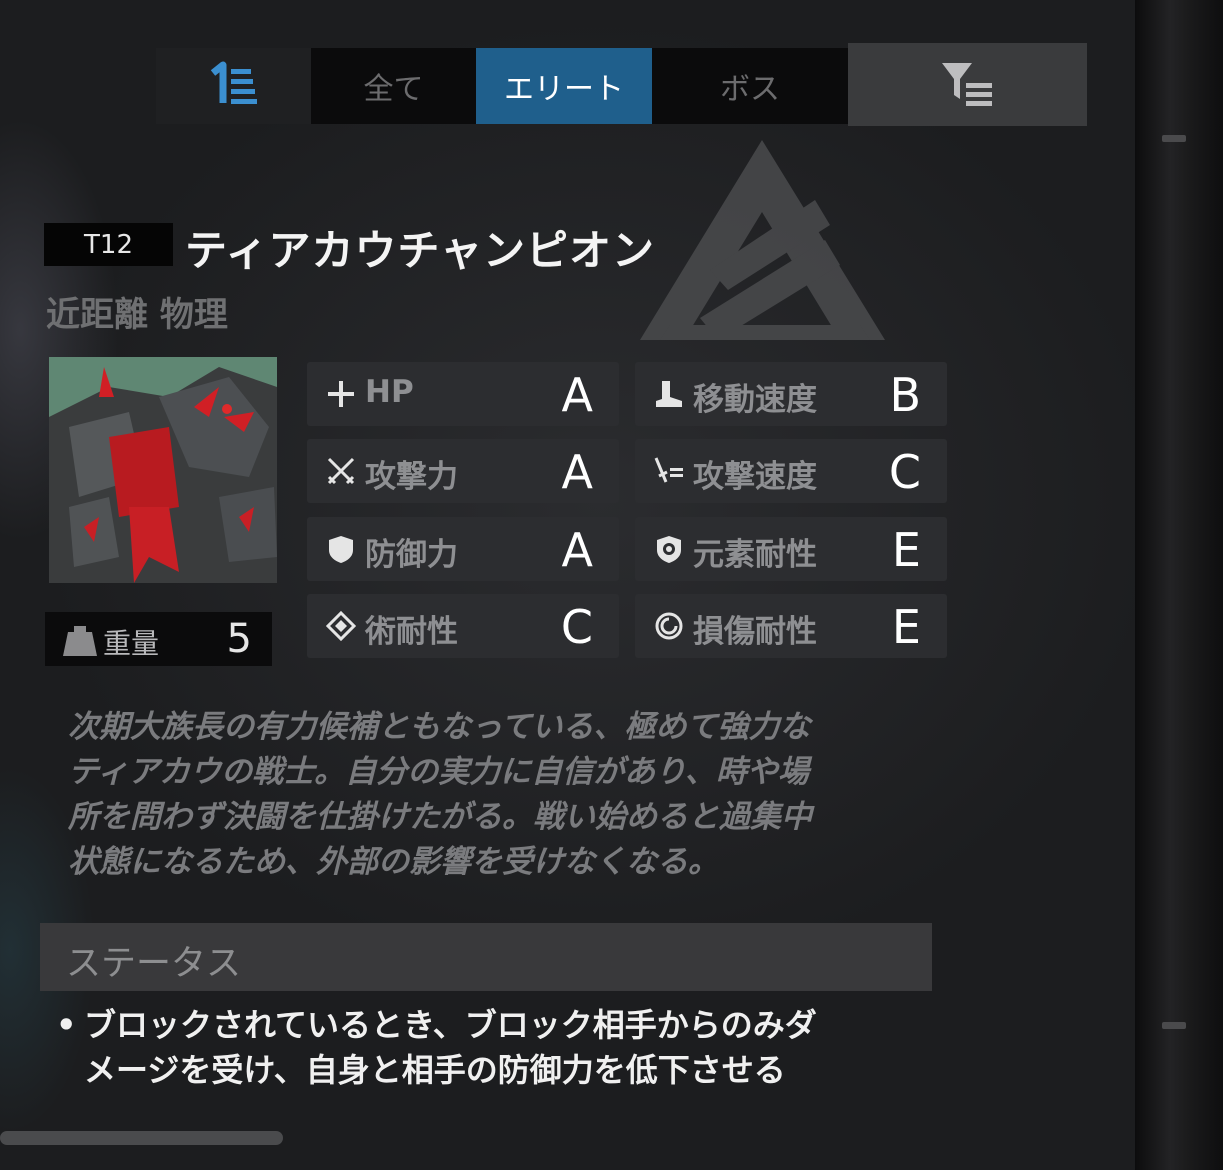 The width and height of the screenshot is (1223, 1170). Describe the element at coordinates (486, 957) in the screenshot. I see `status-section-header: ステータス` at that location.